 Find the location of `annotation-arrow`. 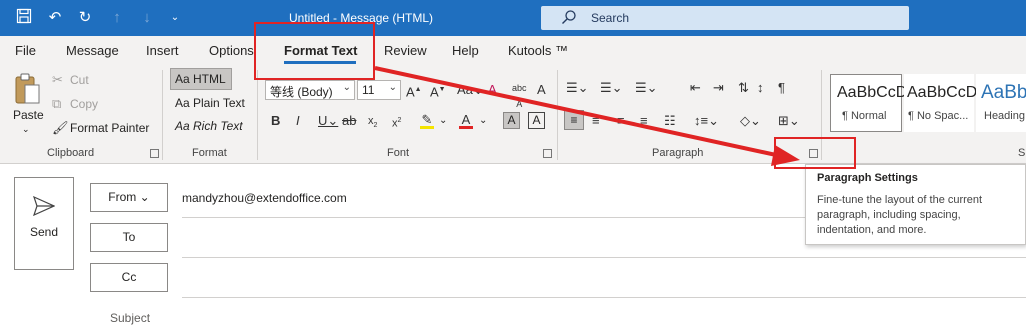

annotation-arrow is located at coordinates (587, 116).